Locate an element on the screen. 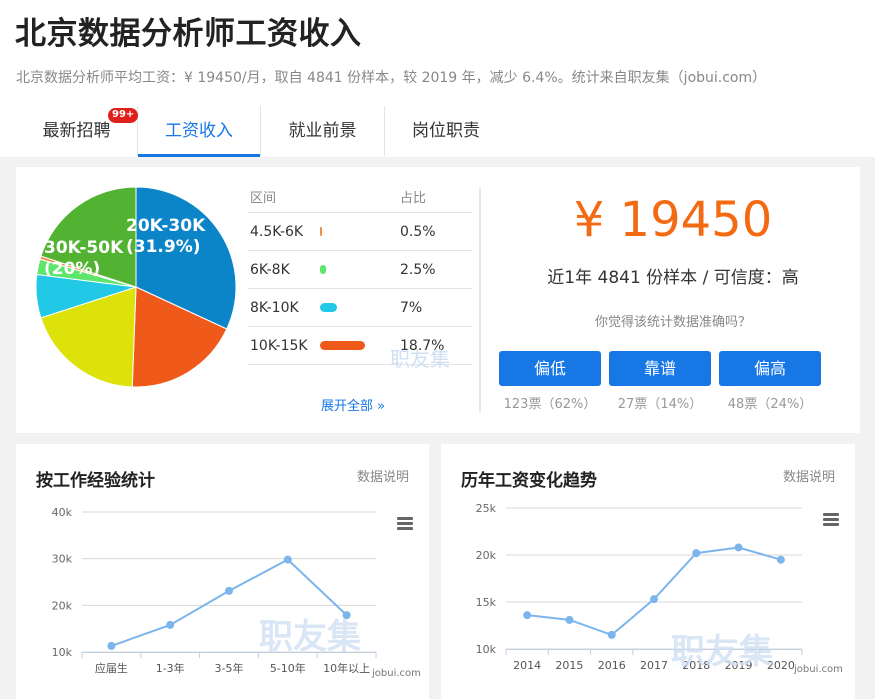 The width and height of the screenshot is (875, 699). average-salary: ¥ 19450 is located at coordinates (673, 220).